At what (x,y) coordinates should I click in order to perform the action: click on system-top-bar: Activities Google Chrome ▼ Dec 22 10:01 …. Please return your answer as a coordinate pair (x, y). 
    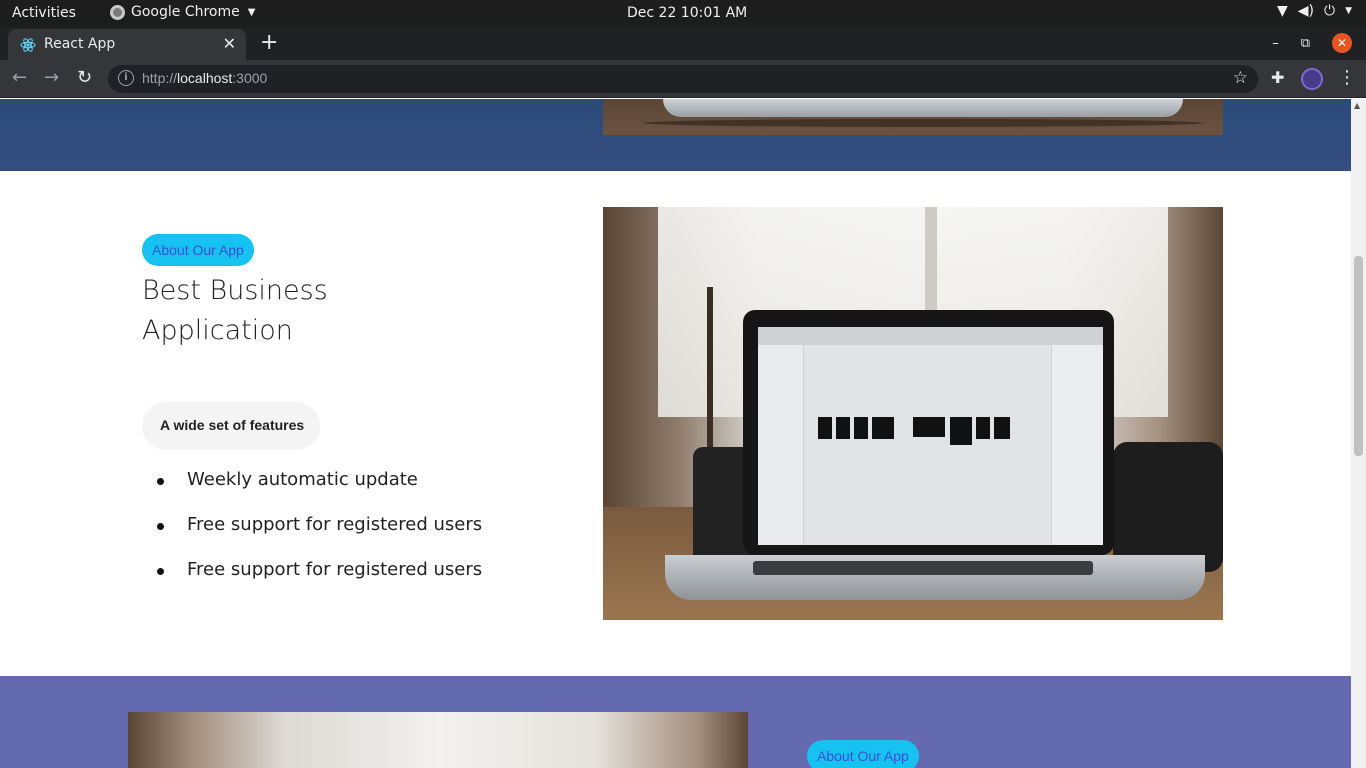
    Looking at the image, I should click on (683, 13).